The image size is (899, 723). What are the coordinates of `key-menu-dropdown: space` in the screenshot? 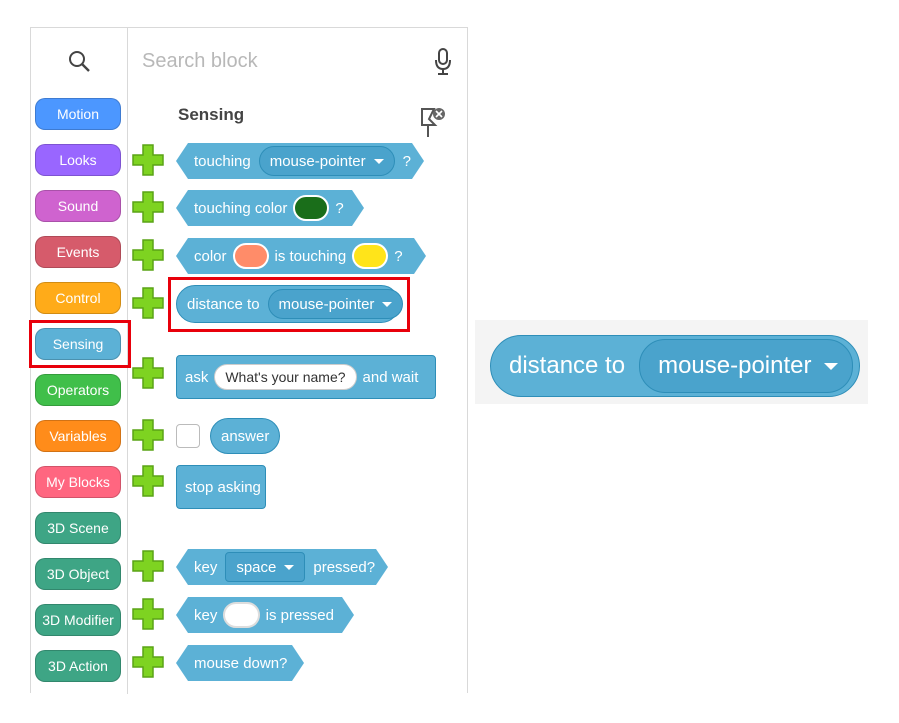 It's located at (265, 567).